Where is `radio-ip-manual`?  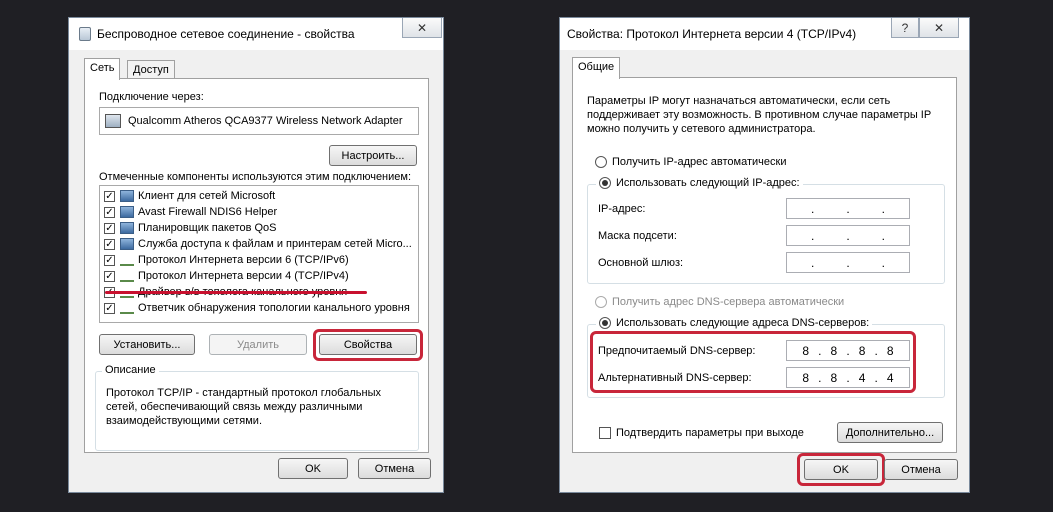 radio-ip-manual is located at coordinates (605, 183).